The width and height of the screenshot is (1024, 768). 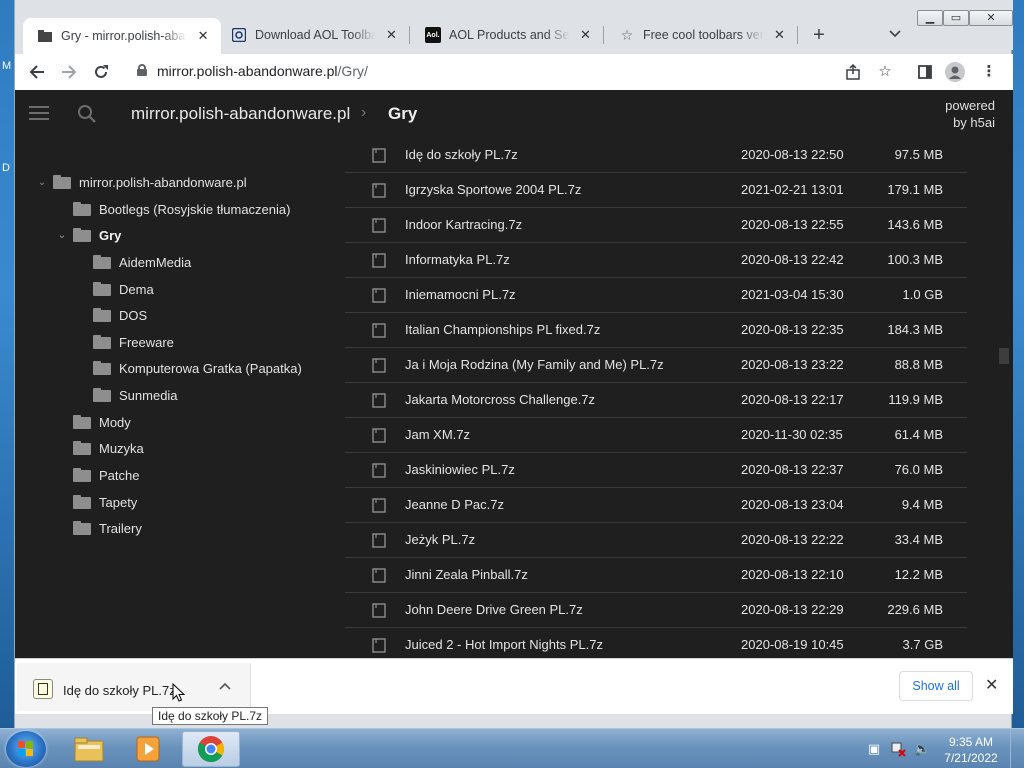 What do you see at coordinates (656, 435) in the screenshot?
I see `file-row: Jam XM.7z 2020-11-30 02:35 61.4 MB` at bounding box center [656, 435].